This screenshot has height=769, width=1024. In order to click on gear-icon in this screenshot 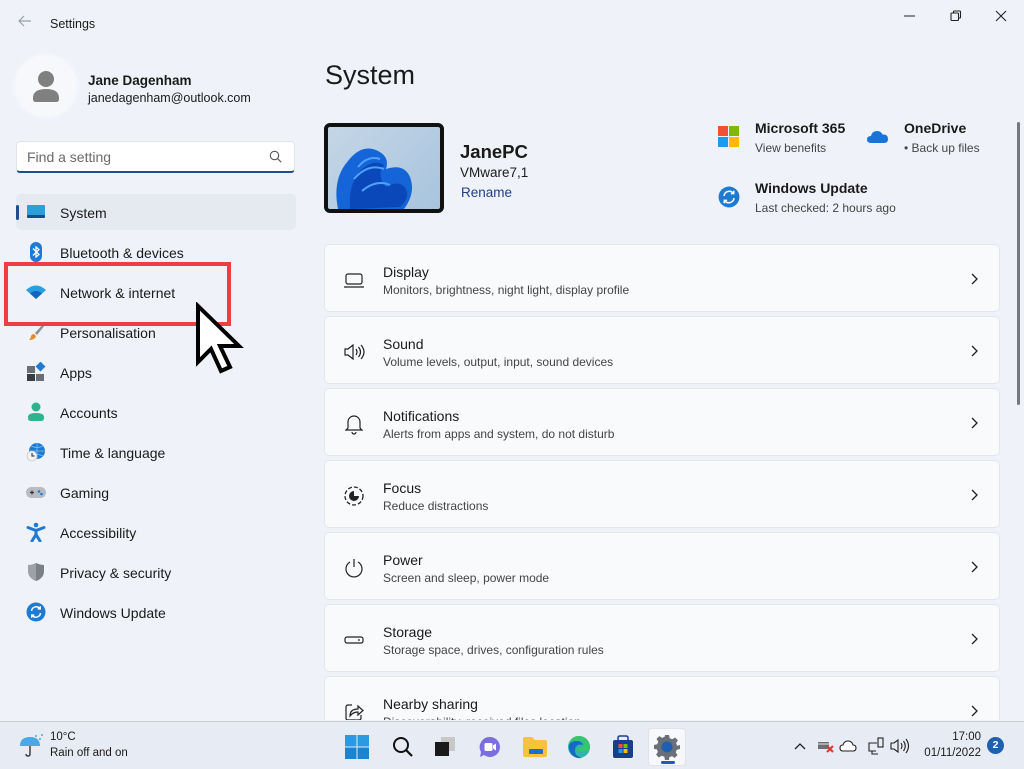, I will do `click(667, 747)`.